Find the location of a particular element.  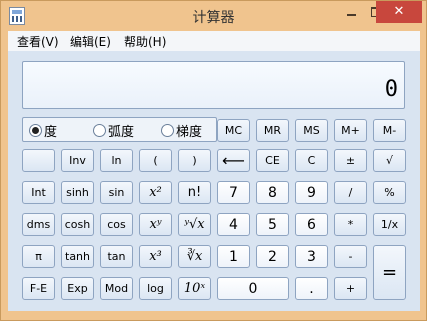

ten-power-x-button: 10ˣ is located at coordinates (194, 288).